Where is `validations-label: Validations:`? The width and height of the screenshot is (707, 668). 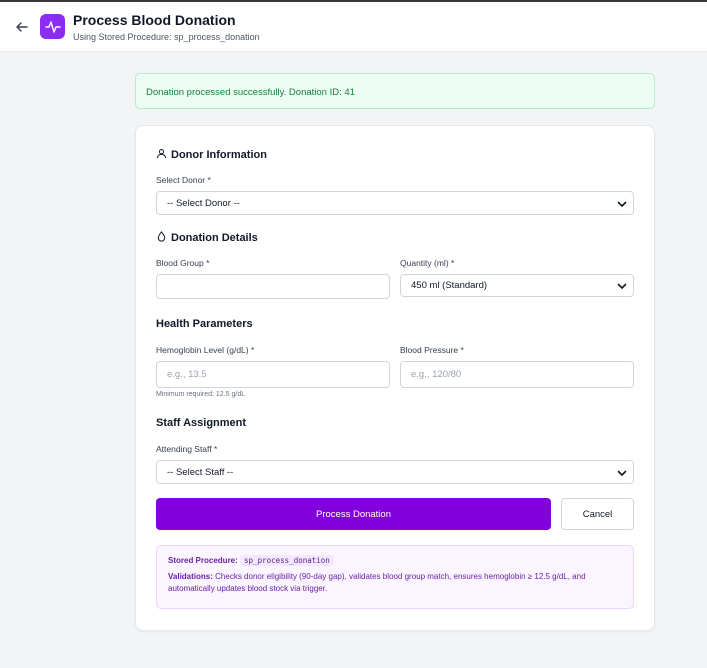
validations-label: Validations: is located at coordinates (190, 576).